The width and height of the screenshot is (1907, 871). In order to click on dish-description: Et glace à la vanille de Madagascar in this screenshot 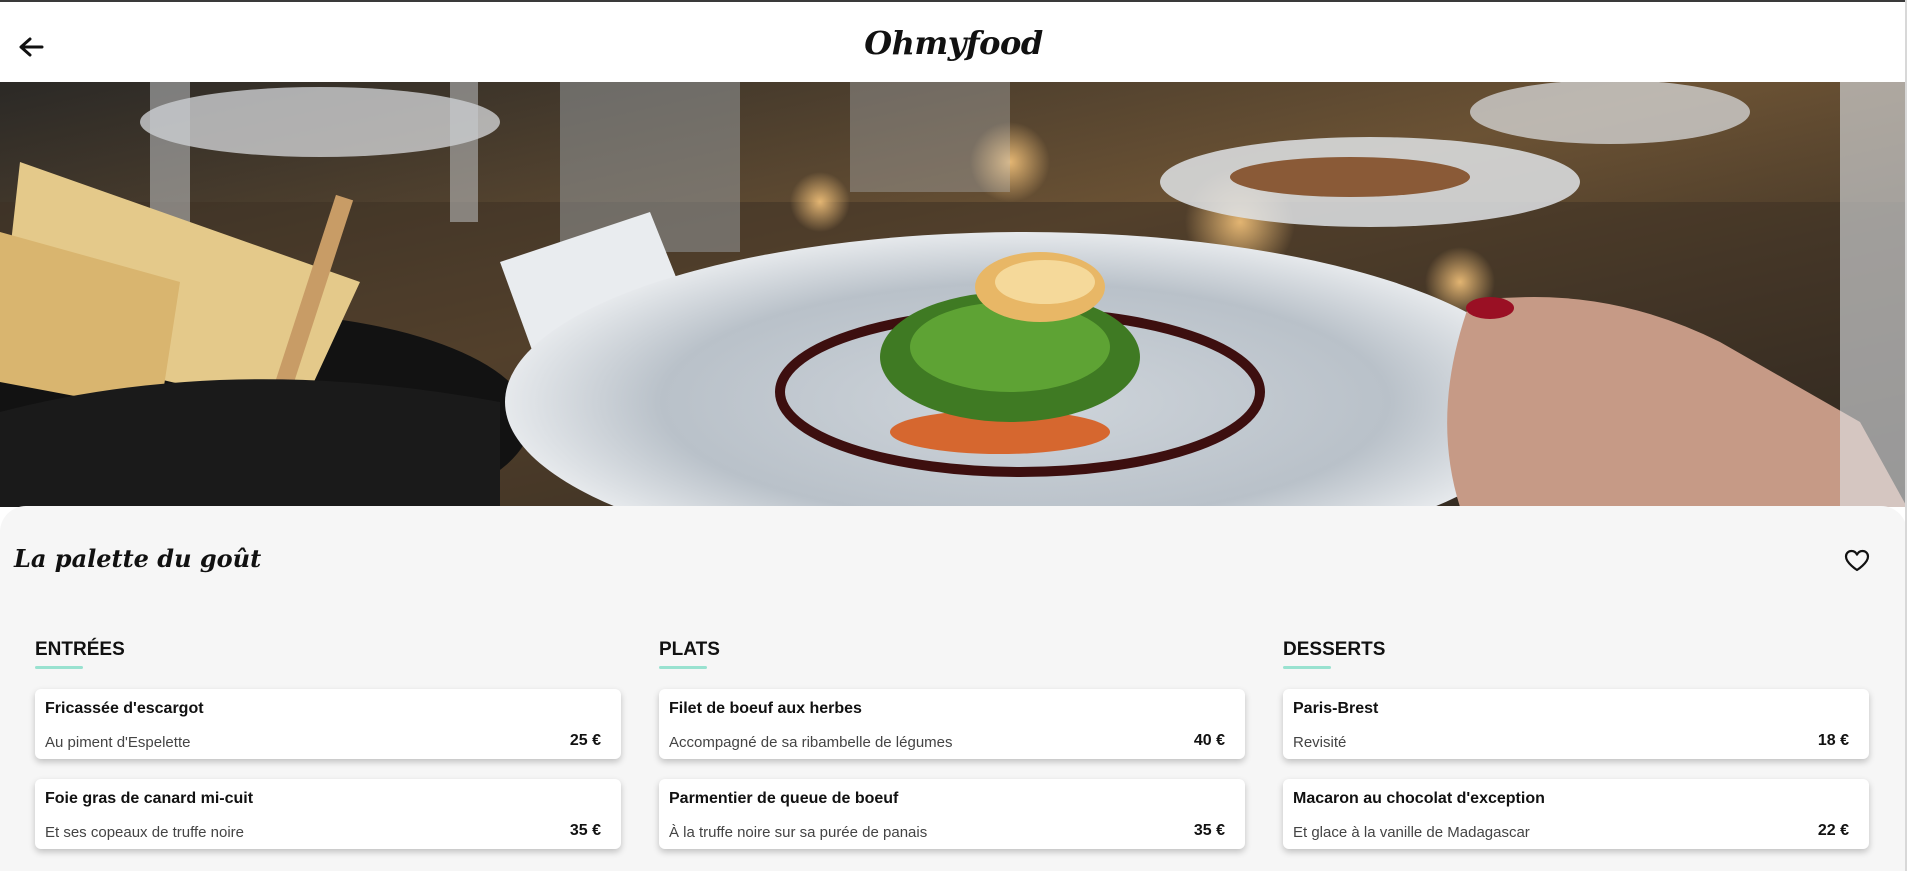, I will do `click(1411, 832)`.